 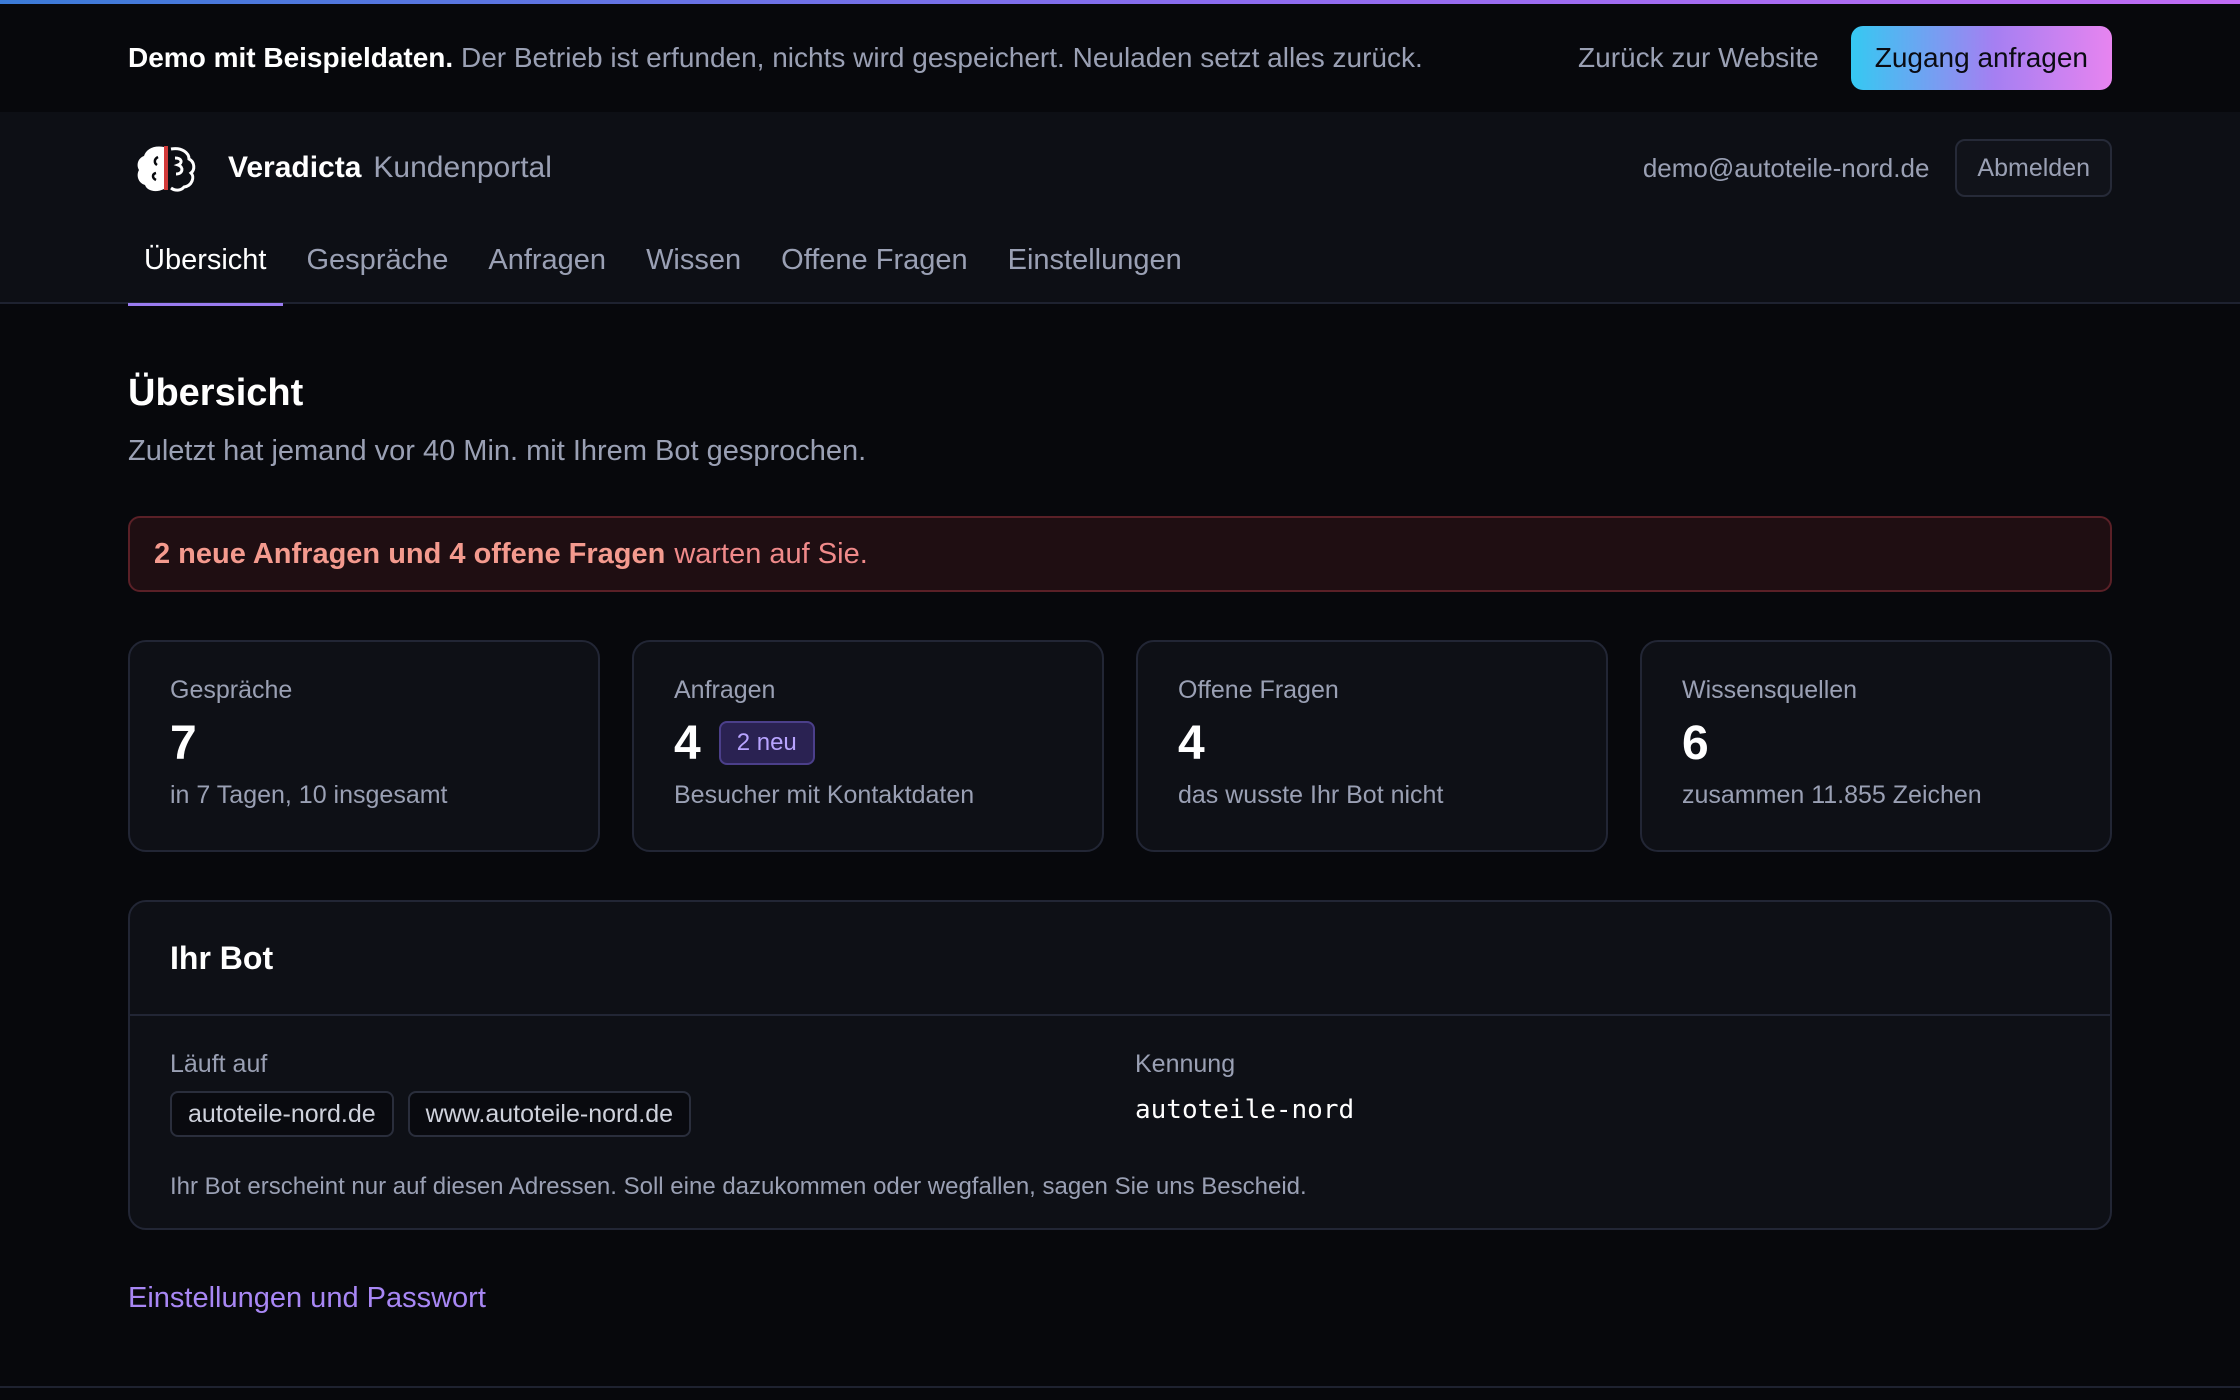 What do you see at coordinates (1311, 795) in the screenshot?
I see `stat-description: das wusste Ihr Bot nicht` at bounding box center [1311, 795].